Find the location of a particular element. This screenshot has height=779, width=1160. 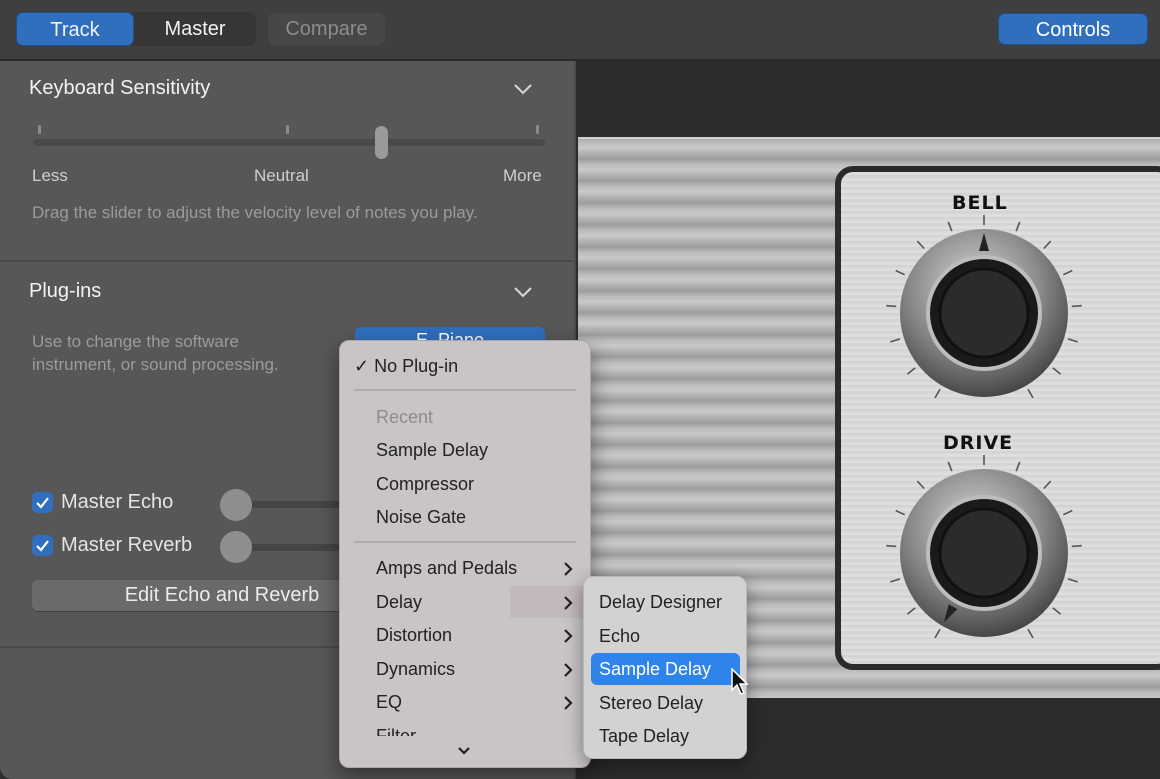

menu-item-recent: Sample Delay is located at coordinates (432, 450).